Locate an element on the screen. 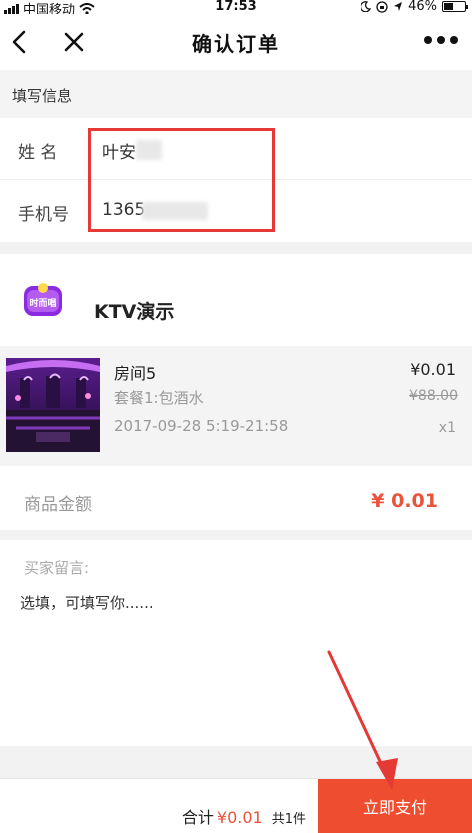 The image size is (472, 833). shop-logo: 时而唱 is located at coordinates (43, 299).